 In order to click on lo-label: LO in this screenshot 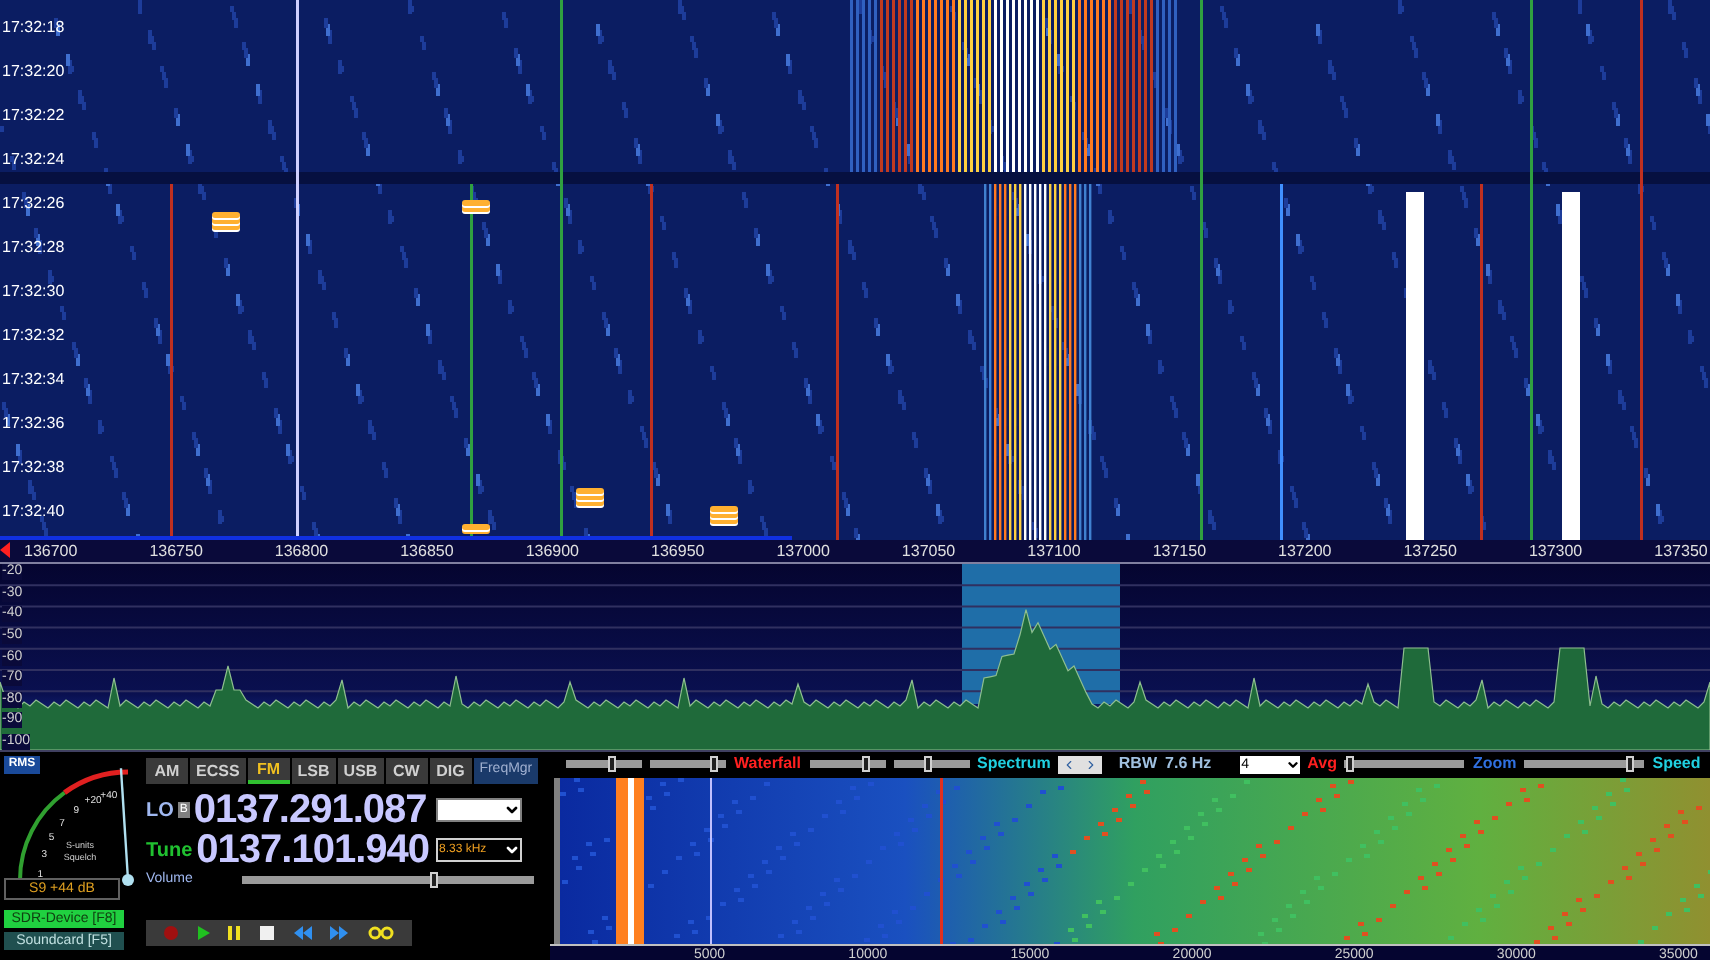, I will do `click(160, 811)`.